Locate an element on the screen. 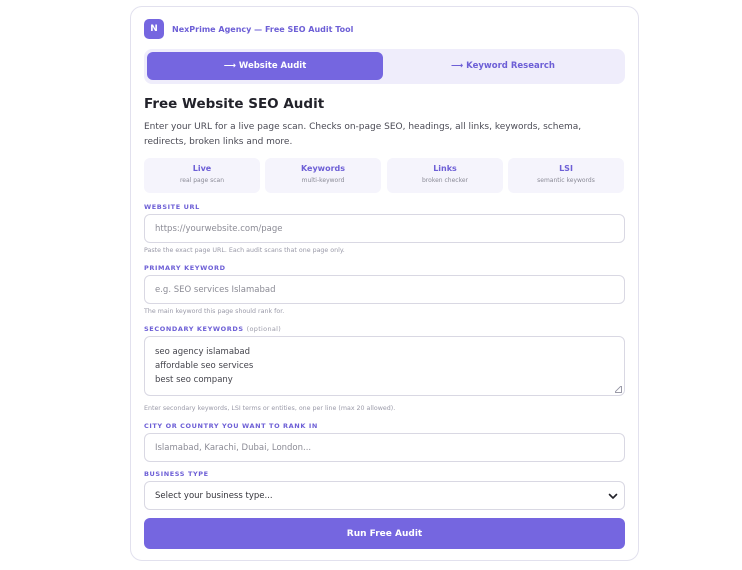  feature-subtitle: multi-keyword is located at coordinates (323, 180).